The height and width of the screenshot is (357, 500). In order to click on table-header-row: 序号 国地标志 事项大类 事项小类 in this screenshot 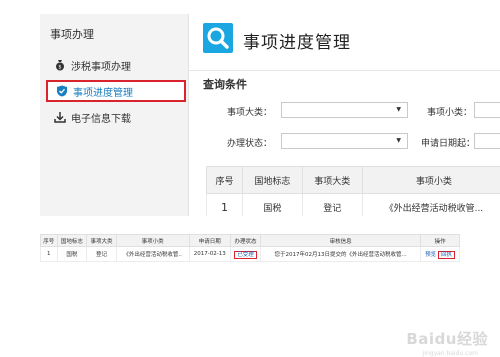, I will do `click(353, 180)`.